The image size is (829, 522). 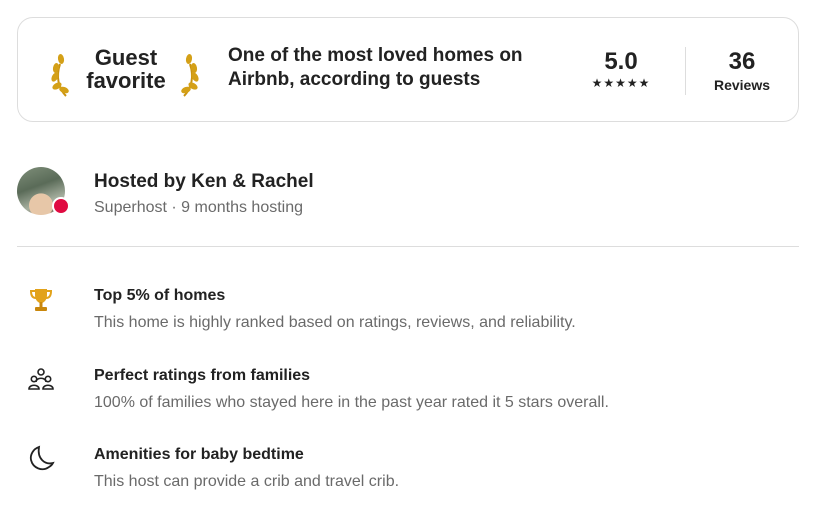 I want to click on superhost-badge-icon, so click(x=61, y=206).